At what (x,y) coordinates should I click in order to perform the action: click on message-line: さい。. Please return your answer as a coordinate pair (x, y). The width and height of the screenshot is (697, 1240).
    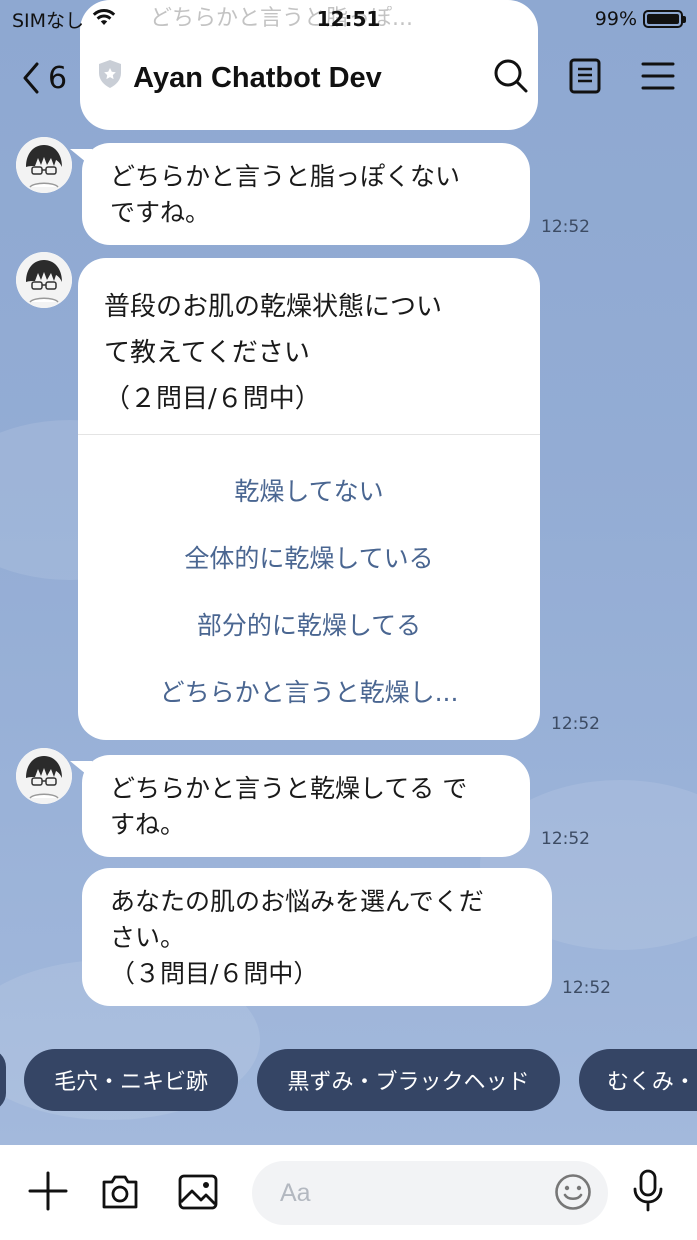
    Looking at the image, I should click on (148, 937).